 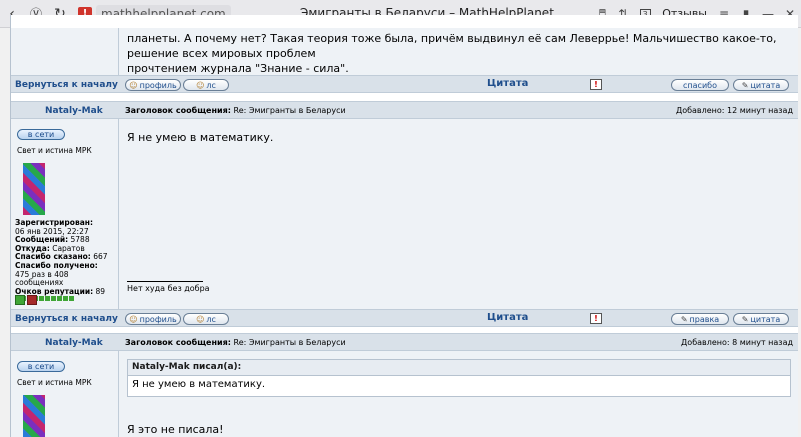 I want to click on signature: Нет худа без добра, so click(x=168, y=288).